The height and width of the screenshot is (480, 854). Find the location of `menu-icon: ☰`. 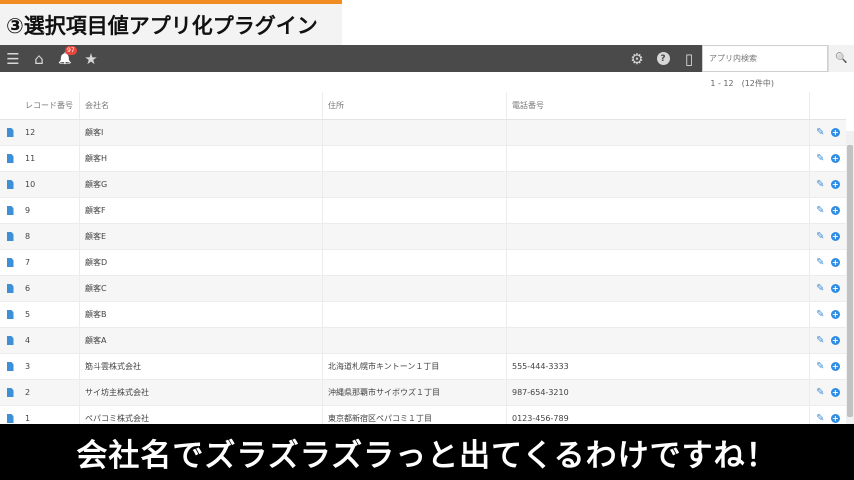

menu-icon: ☰ is located at coordinates (13, 58).